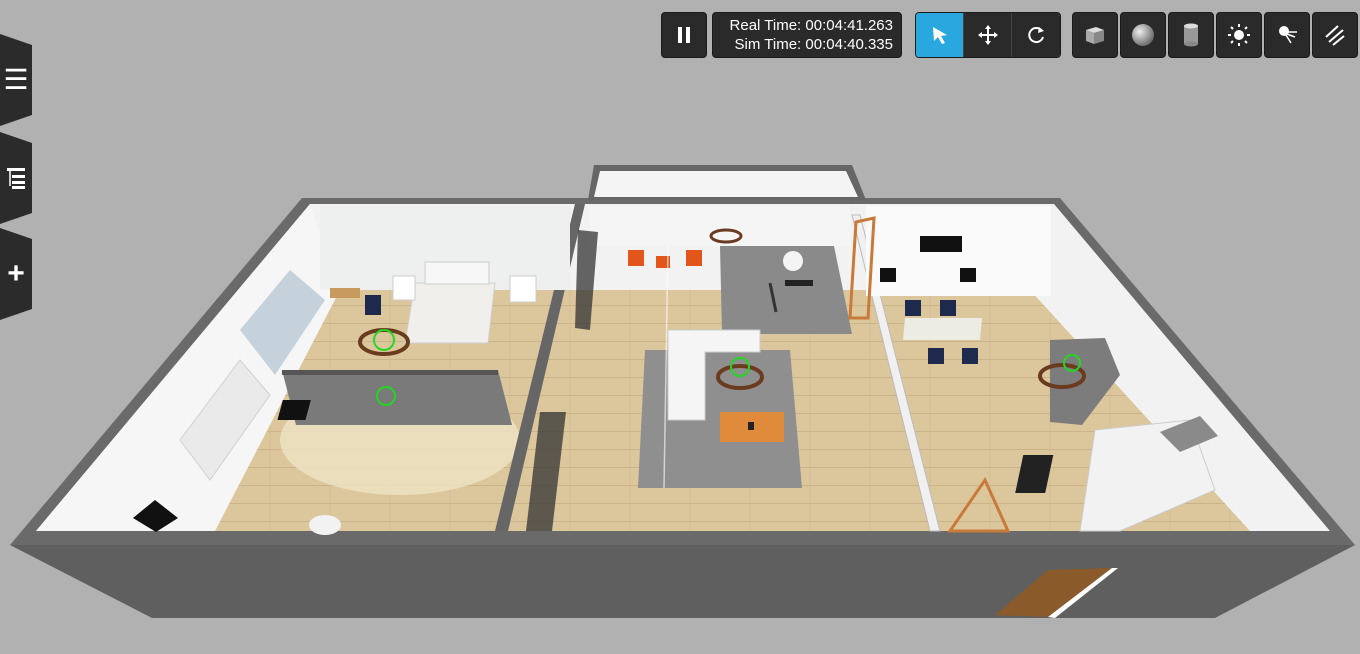 The height and width of the screenshot is (654, 1360). I want to click on translate-icon, so click(987, 35).